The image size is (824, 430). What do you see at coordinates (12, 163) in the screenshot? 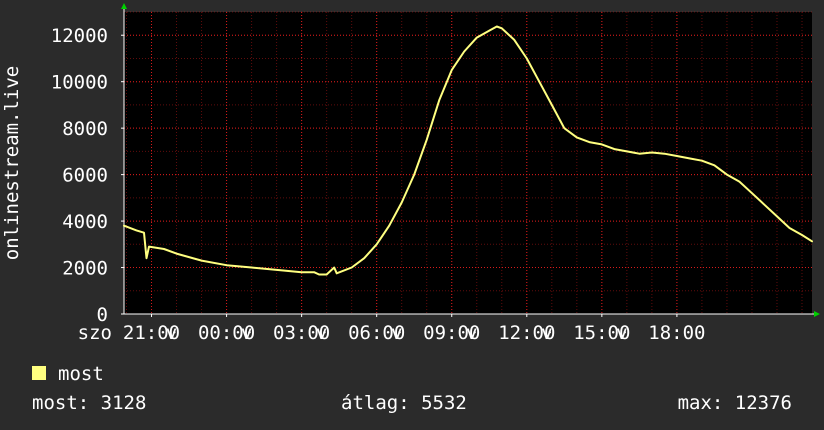
I see `y-axis-title: onlinestream.live` at bounding box center [12, 163].